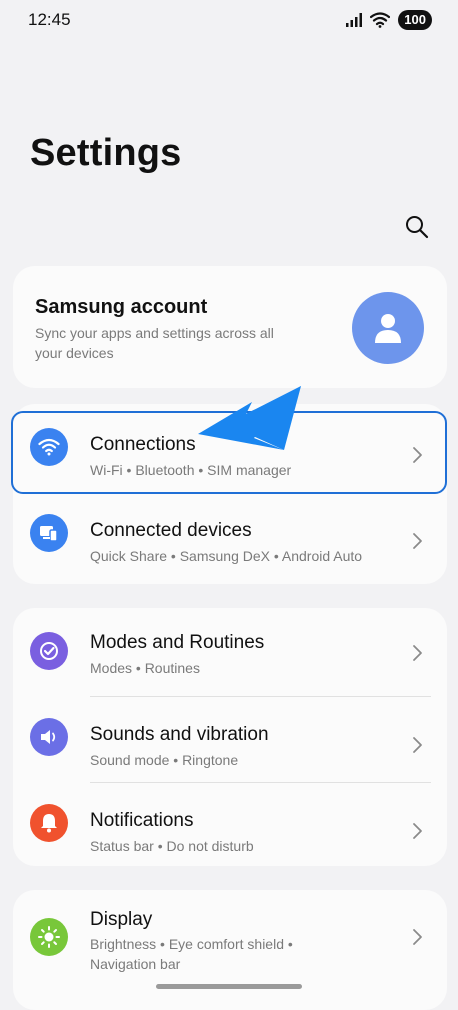 The width and height of the screenshot is (458, 1010). Describe the element at coordinates (143, 444) in the screenshot. I see `item-title: Connections` at that location.